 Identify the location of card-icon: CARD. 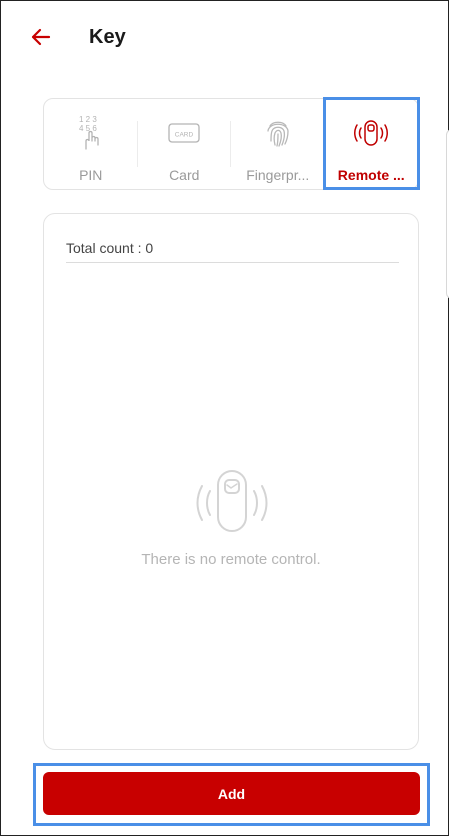
(184, 133).